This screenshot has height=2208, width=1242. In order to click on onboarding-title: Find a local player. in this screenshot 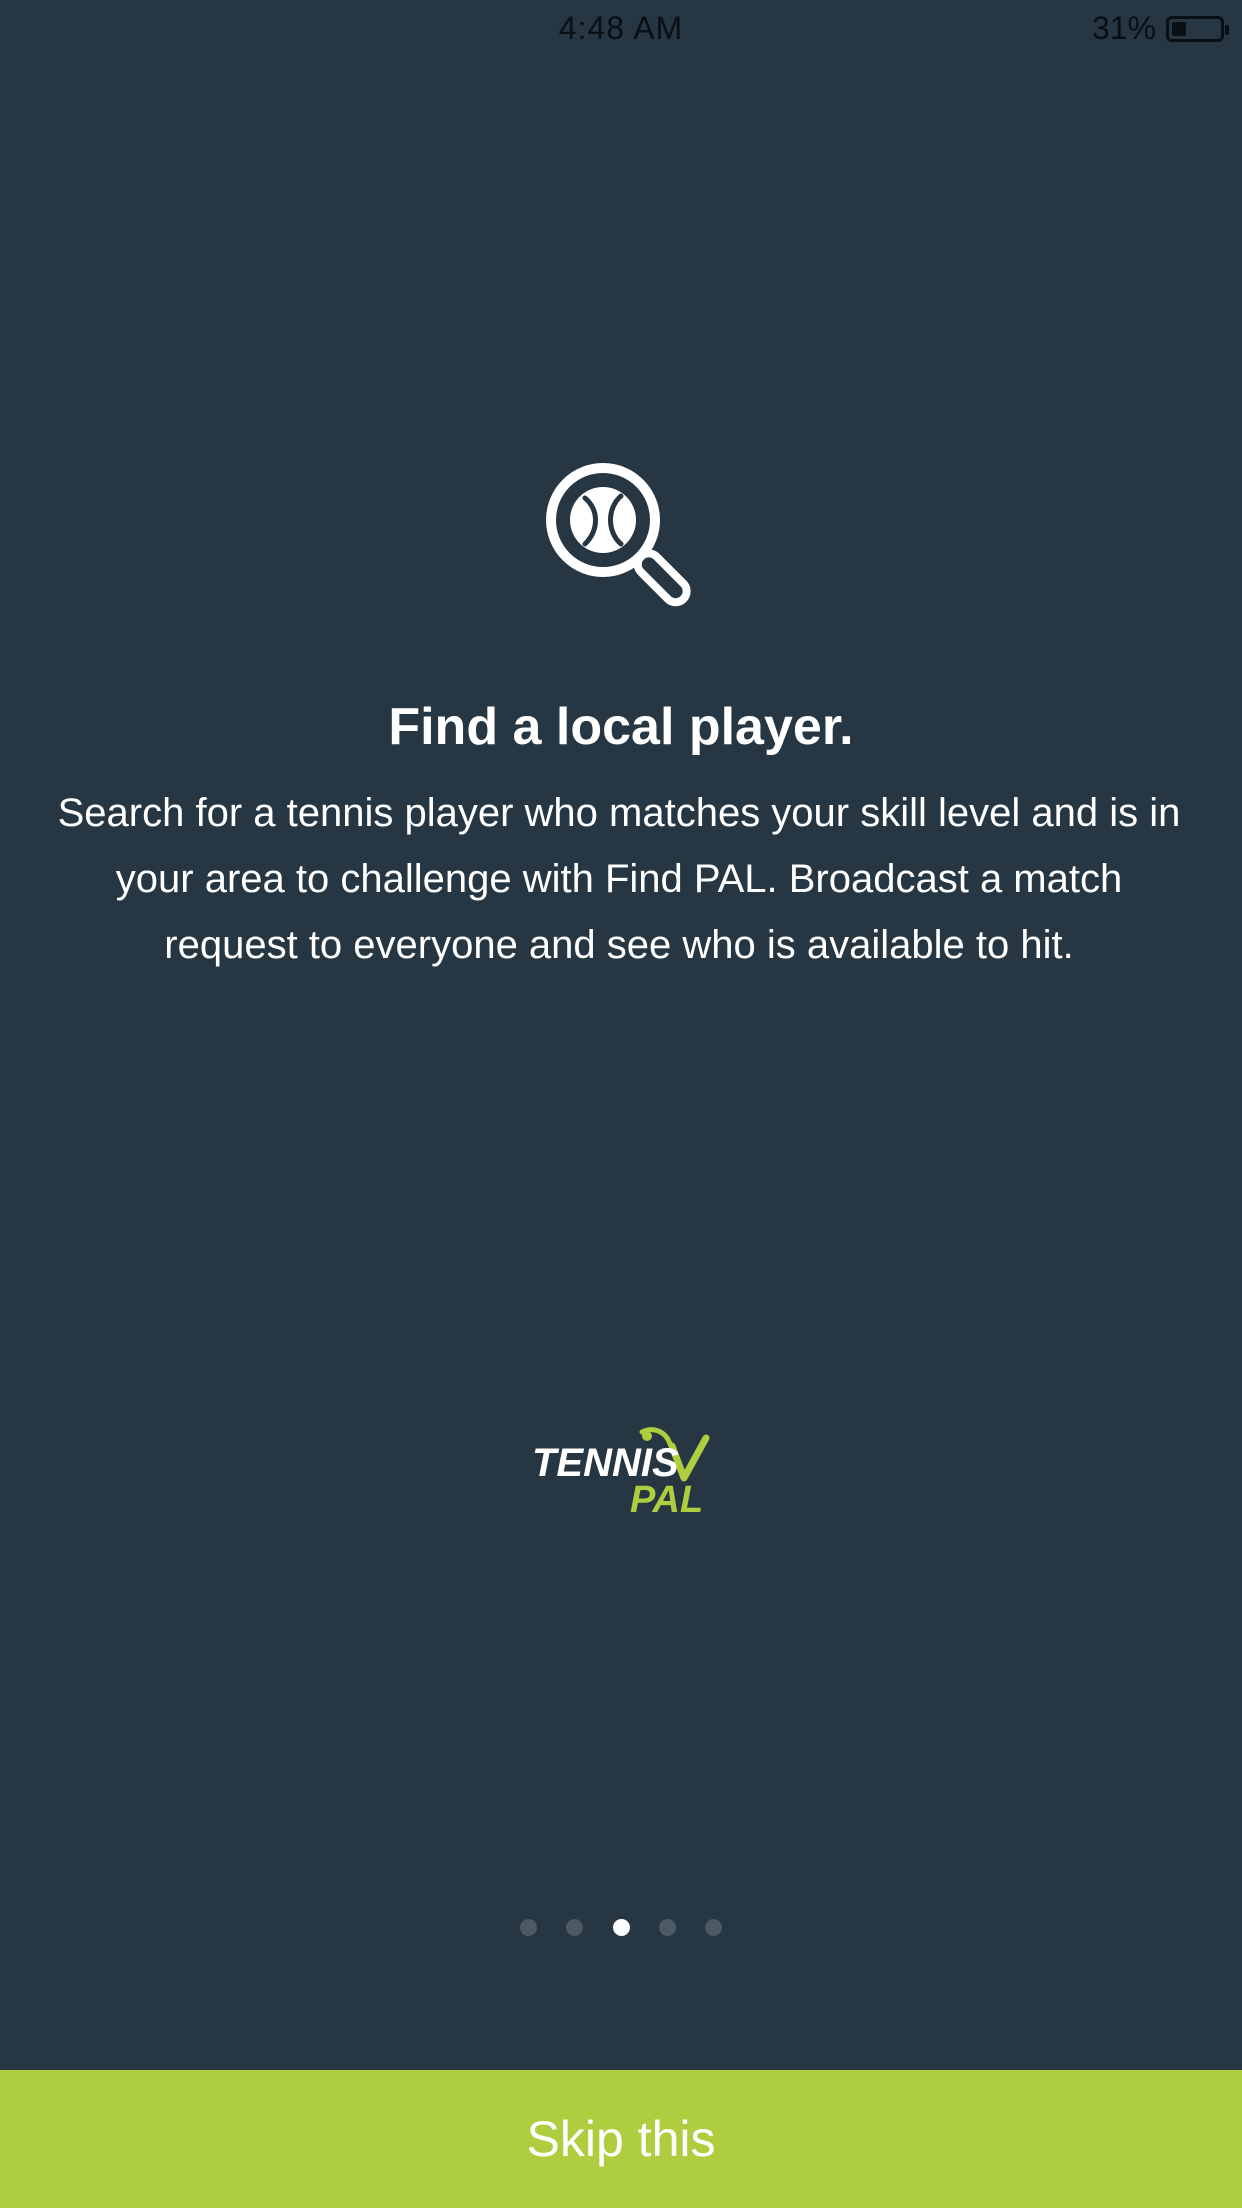, I will do `click(621, 727)`.